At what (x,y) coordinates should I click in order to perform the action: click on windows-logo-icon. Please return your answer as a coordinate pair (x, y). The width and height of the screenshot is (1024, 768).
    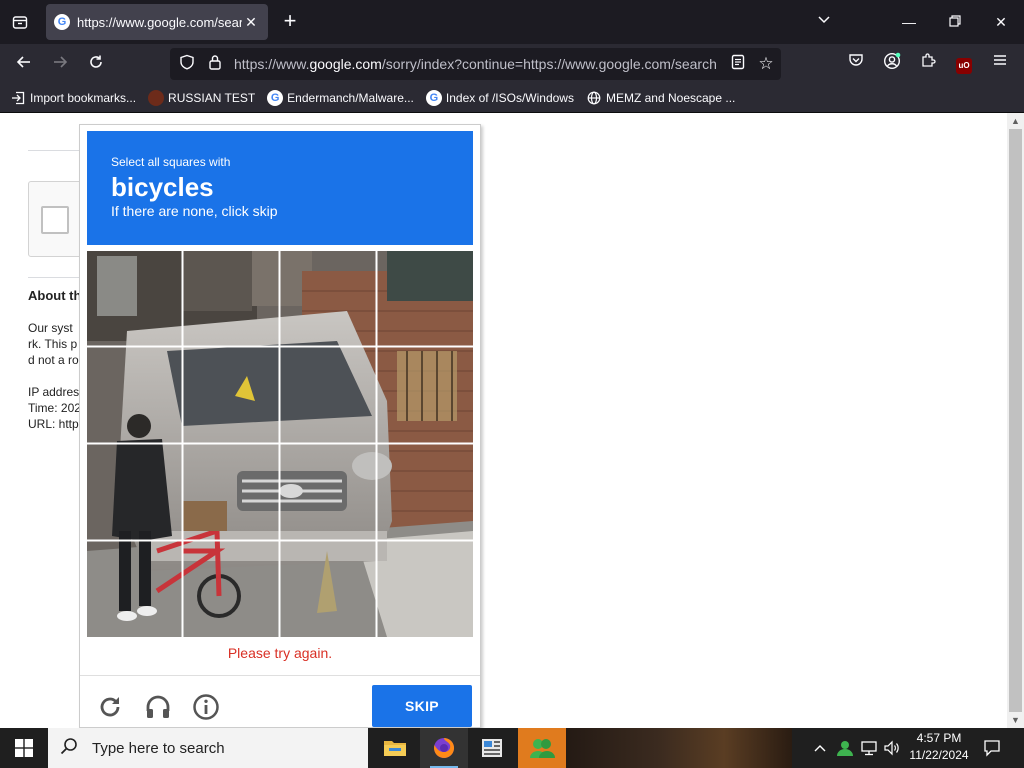
    Looking at the image, I should click on (24, 748).